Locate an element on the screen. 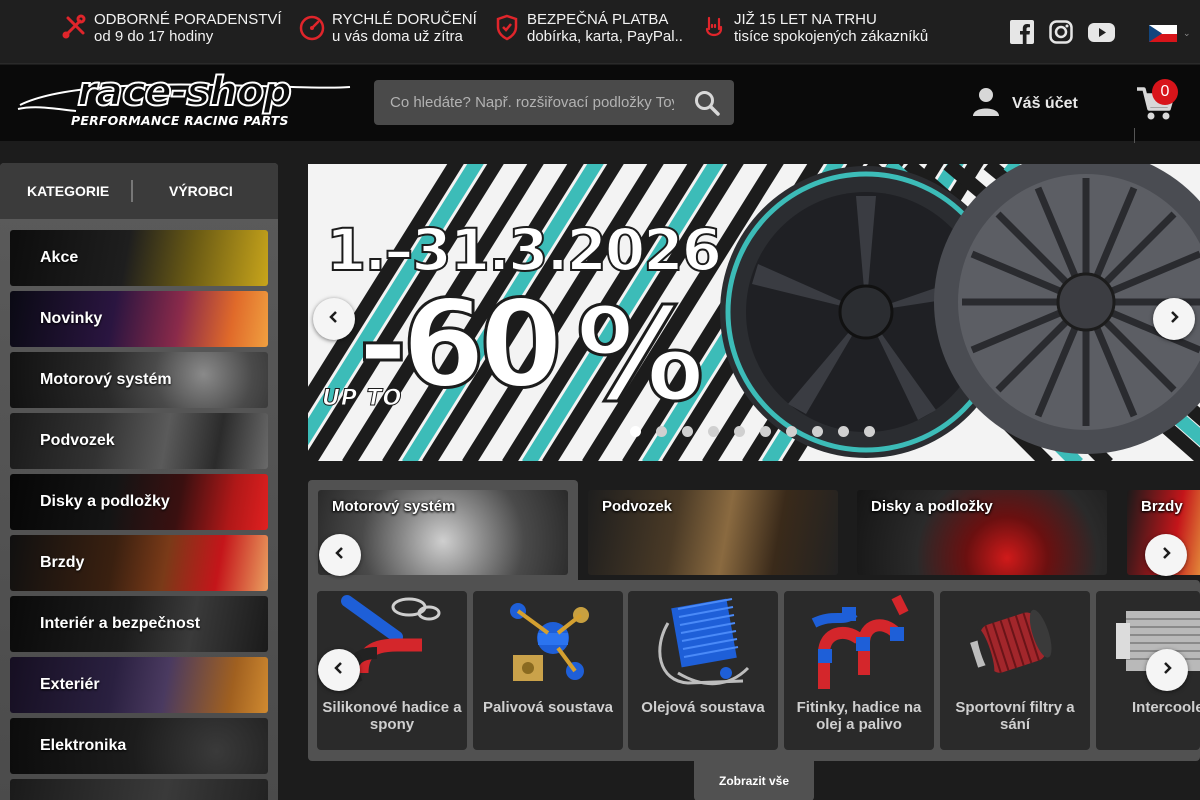 Image resolution: width=1200 pixels, height=800 pixels. category-card-label: Podvozek is located at coordinates (637, 506).